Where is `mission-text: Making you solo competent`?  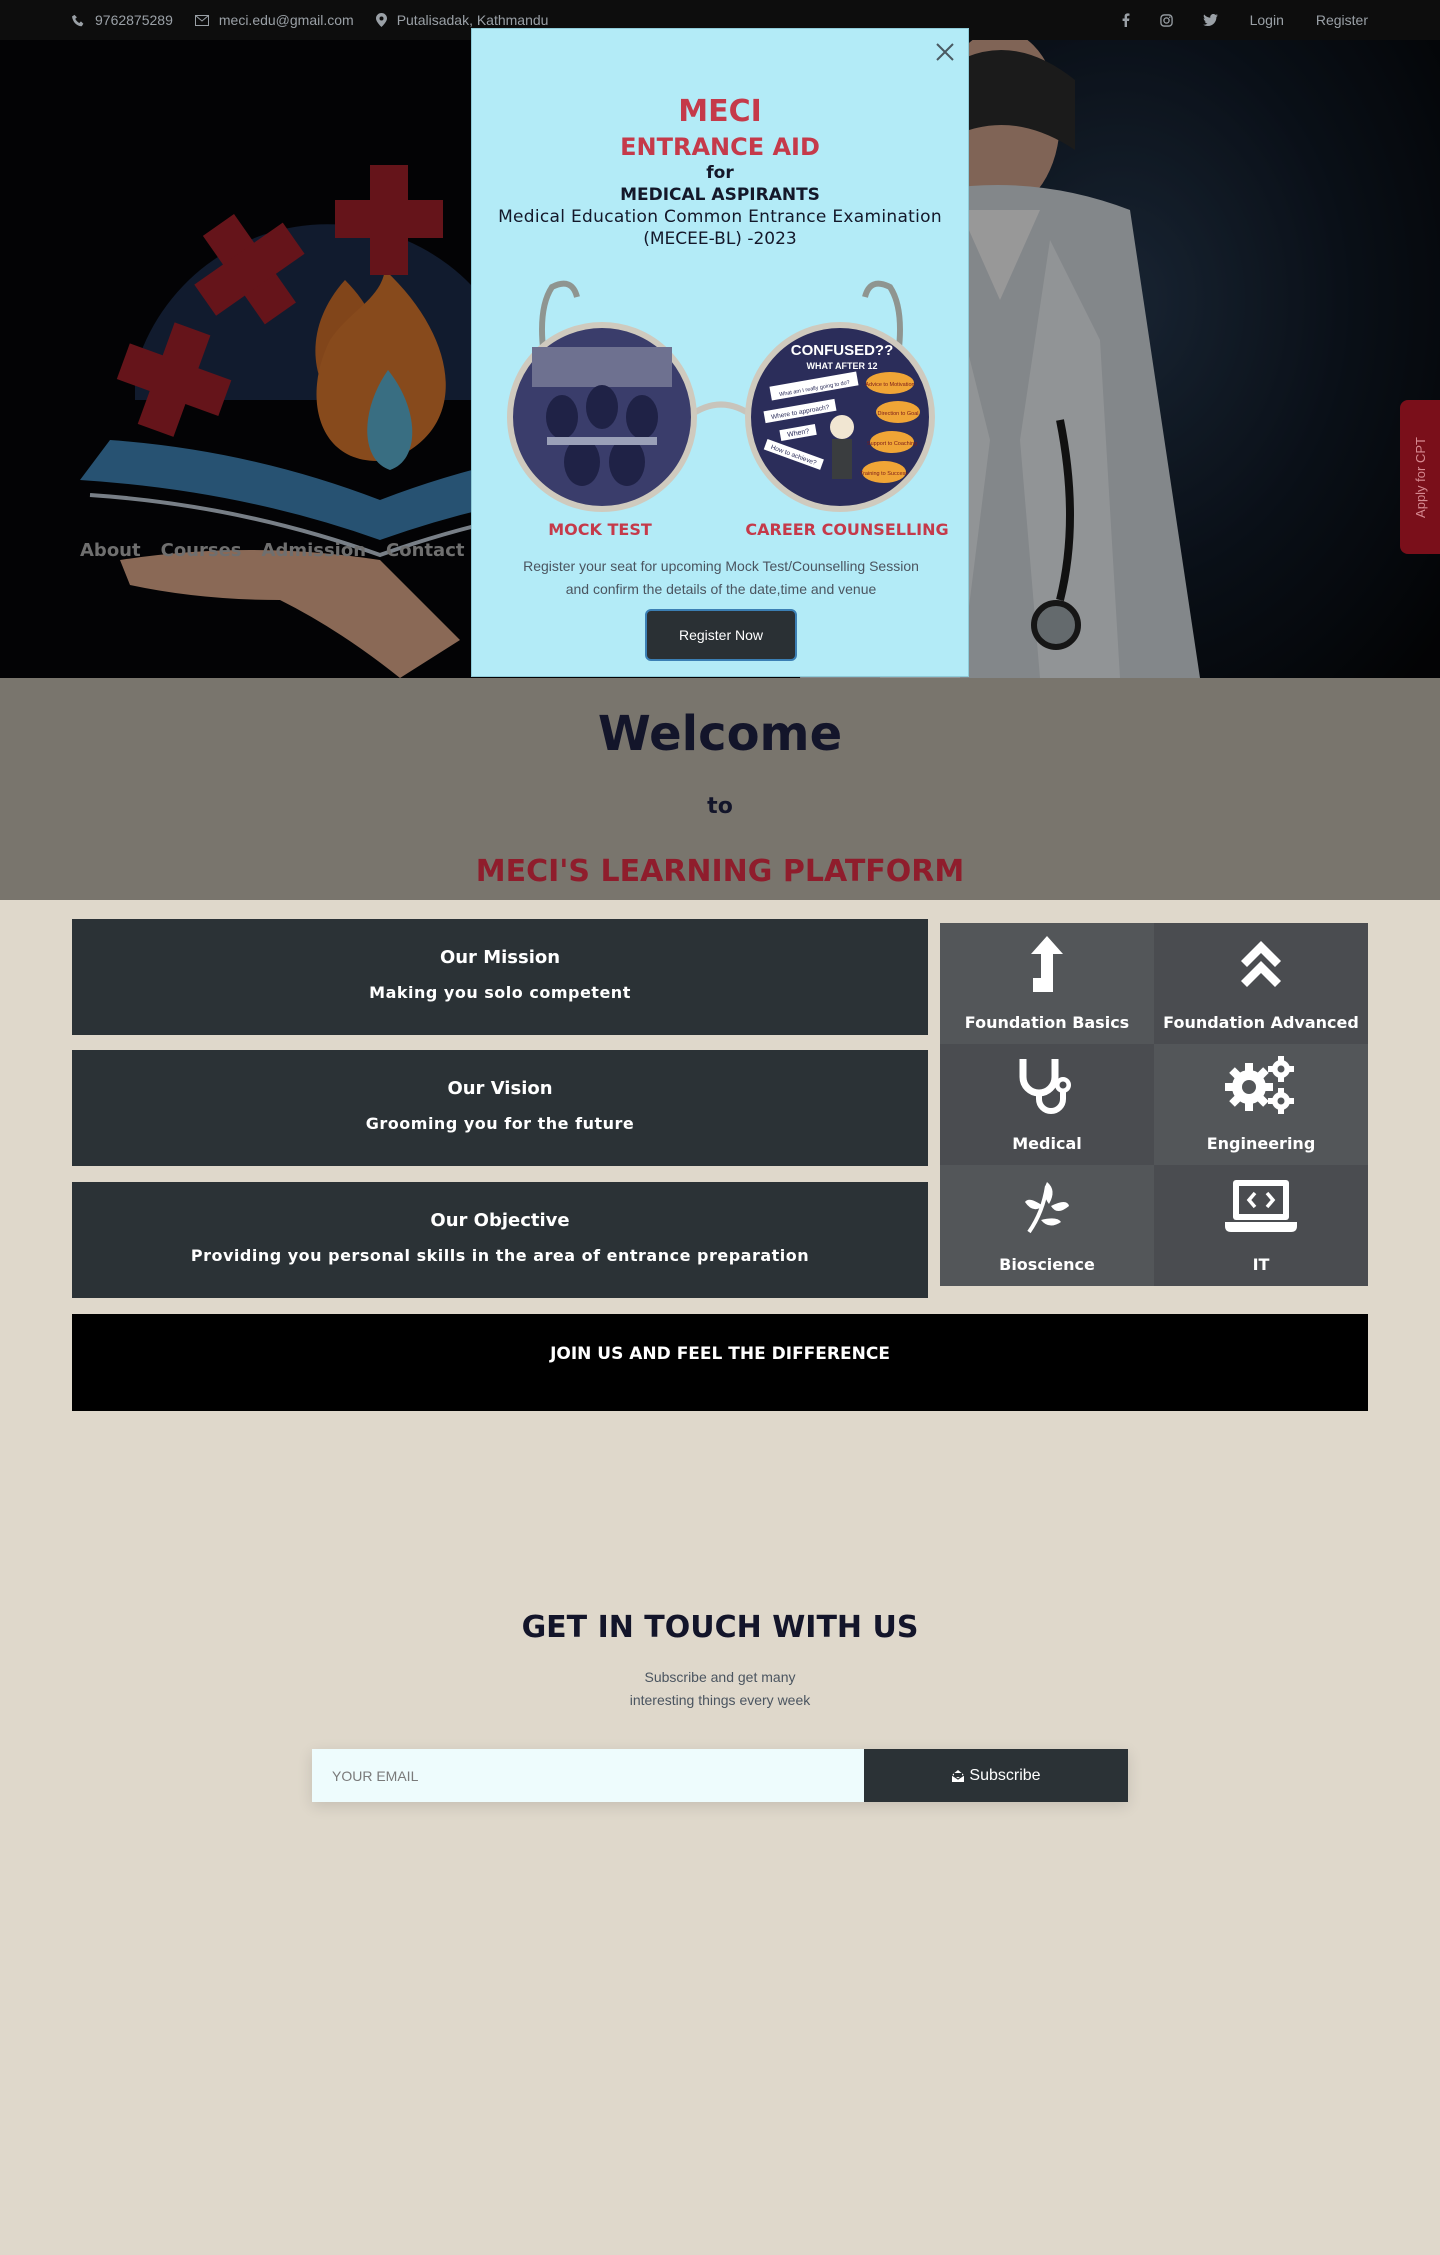 mission-text: Making you solo competent is located at coordinates (500, 992).